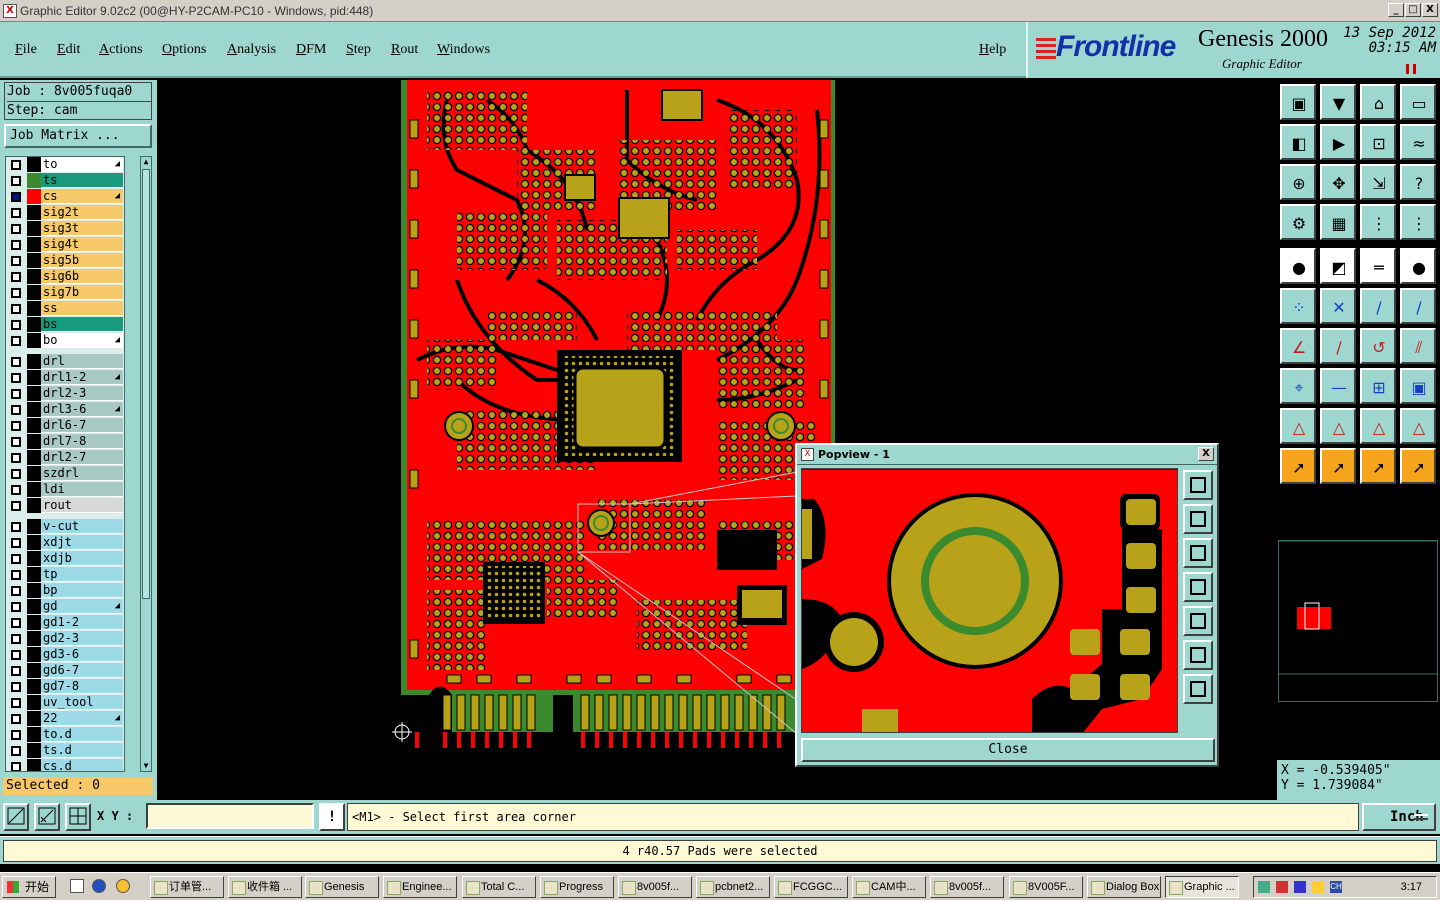 The height and width of the screenshot is (900, 1440). I want to click on layer-stack-icon: ⋮, so click(1378, 222).